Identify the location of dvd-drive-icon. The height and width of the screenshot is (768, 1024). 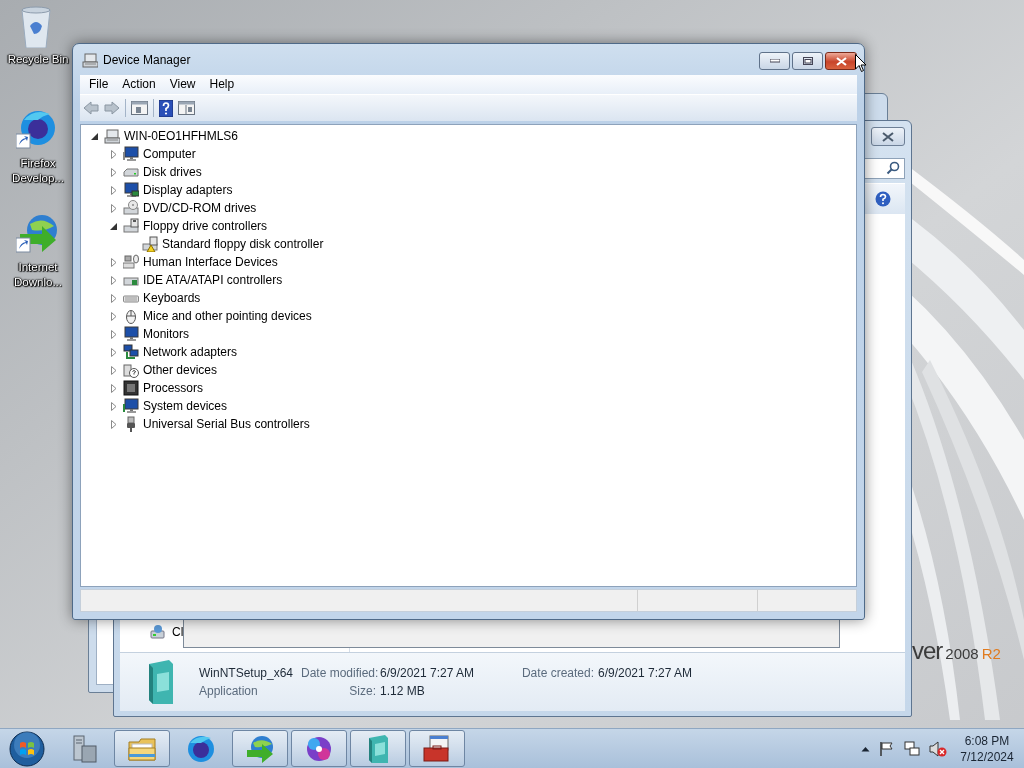
(130, 208).